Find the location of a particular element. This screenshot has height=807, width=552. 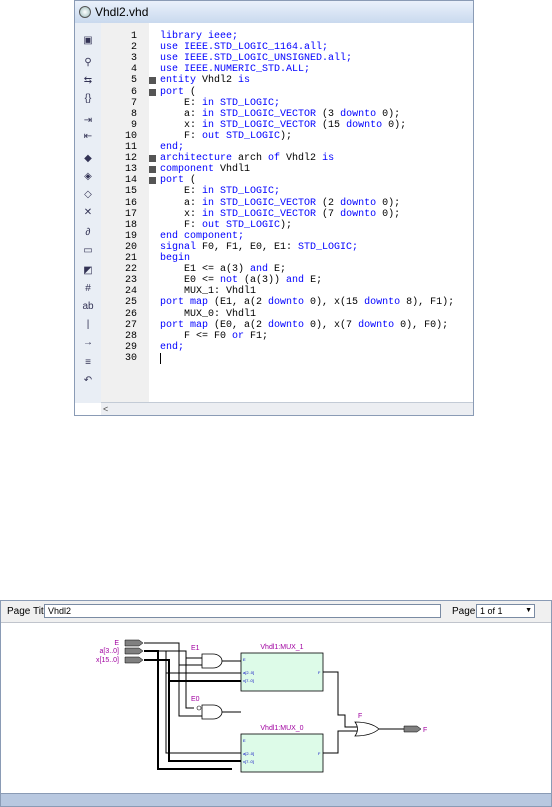

line-number: 30 is located at coordinates (130, 358).